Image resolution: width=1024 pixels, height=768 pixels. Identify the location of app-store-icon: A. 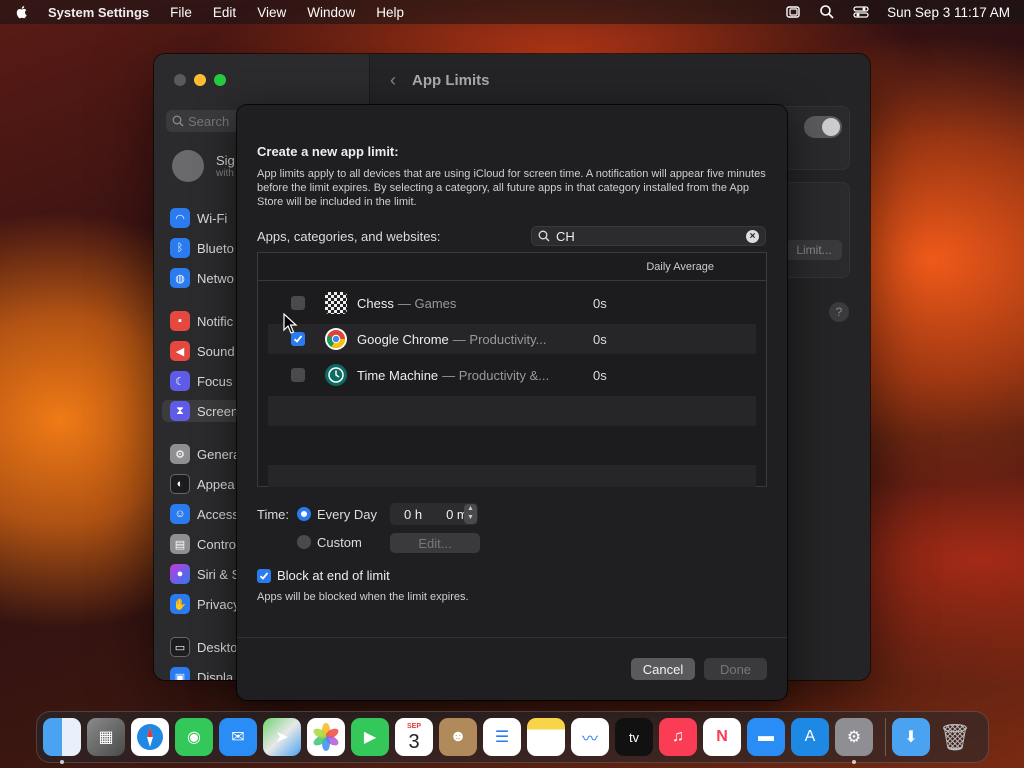
(810, 737).